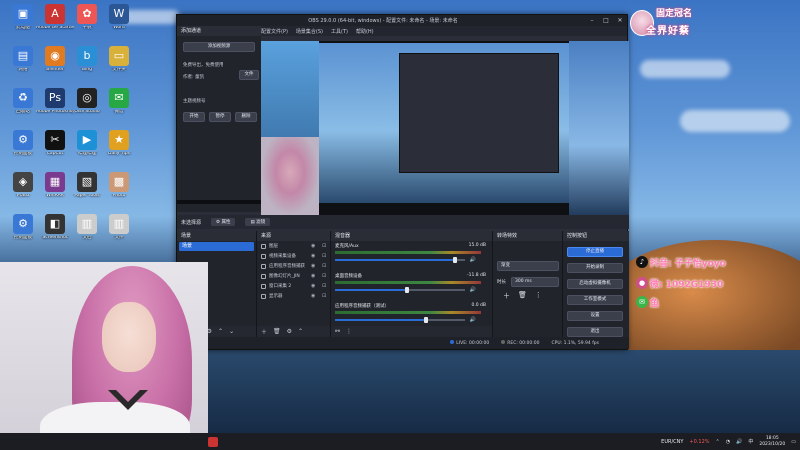 This screenshot has width=800, height=450. I want to click on source-item: 视频采集设备 ◉ ⊡, so click(293, 256).